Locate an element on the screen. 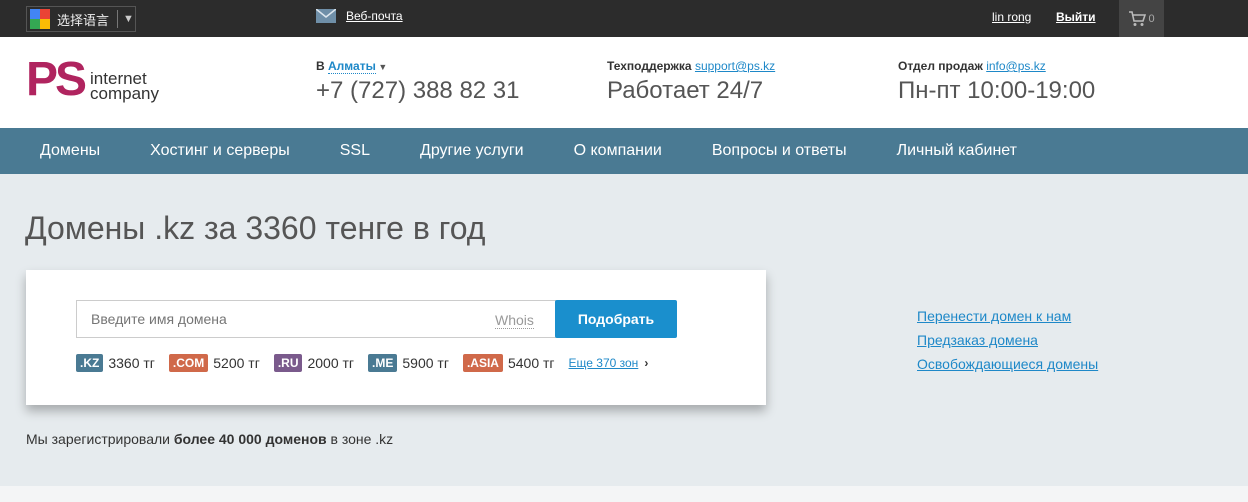 The image size is (1248, 502). nav-domains: Домены is located at coordinates (70, 151).